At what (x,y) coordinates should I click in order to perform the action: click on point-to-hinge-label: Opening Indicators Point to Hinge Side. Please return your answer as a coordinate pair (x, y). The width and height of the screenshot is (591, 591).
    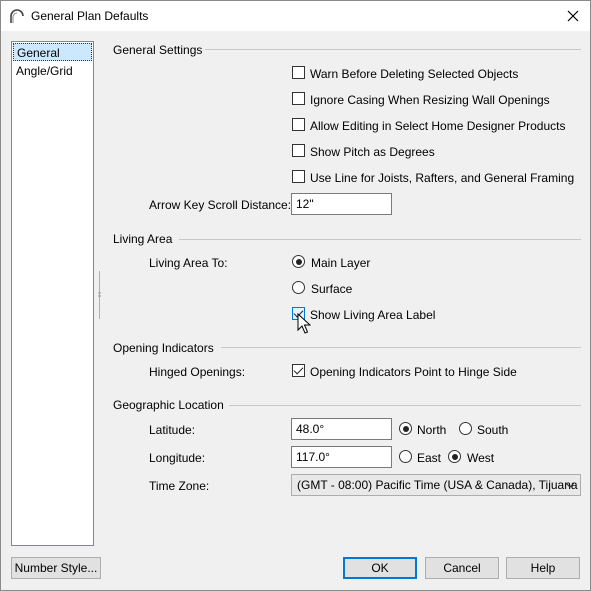
    Looking at the image, I should click on (413, 372).